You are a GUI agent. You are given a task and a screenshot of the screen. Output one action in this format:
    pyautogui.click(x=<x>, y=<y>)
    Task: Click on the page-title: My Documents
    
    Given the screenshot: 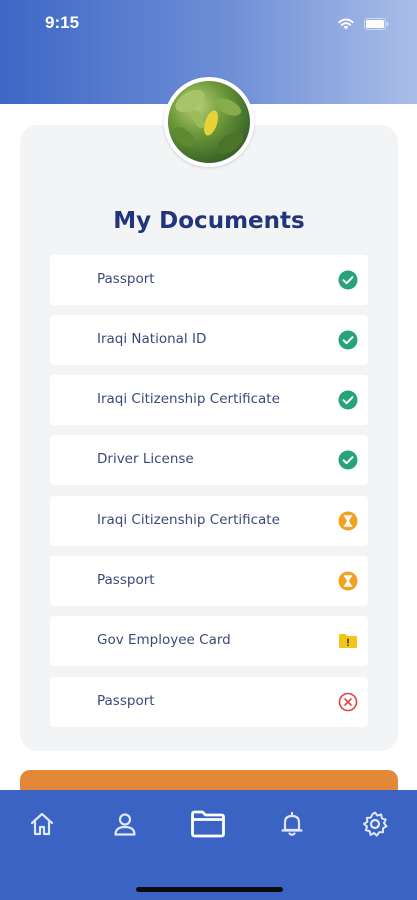 What is the action you would take?
    pyautogui.click(x=209, y=221)
    